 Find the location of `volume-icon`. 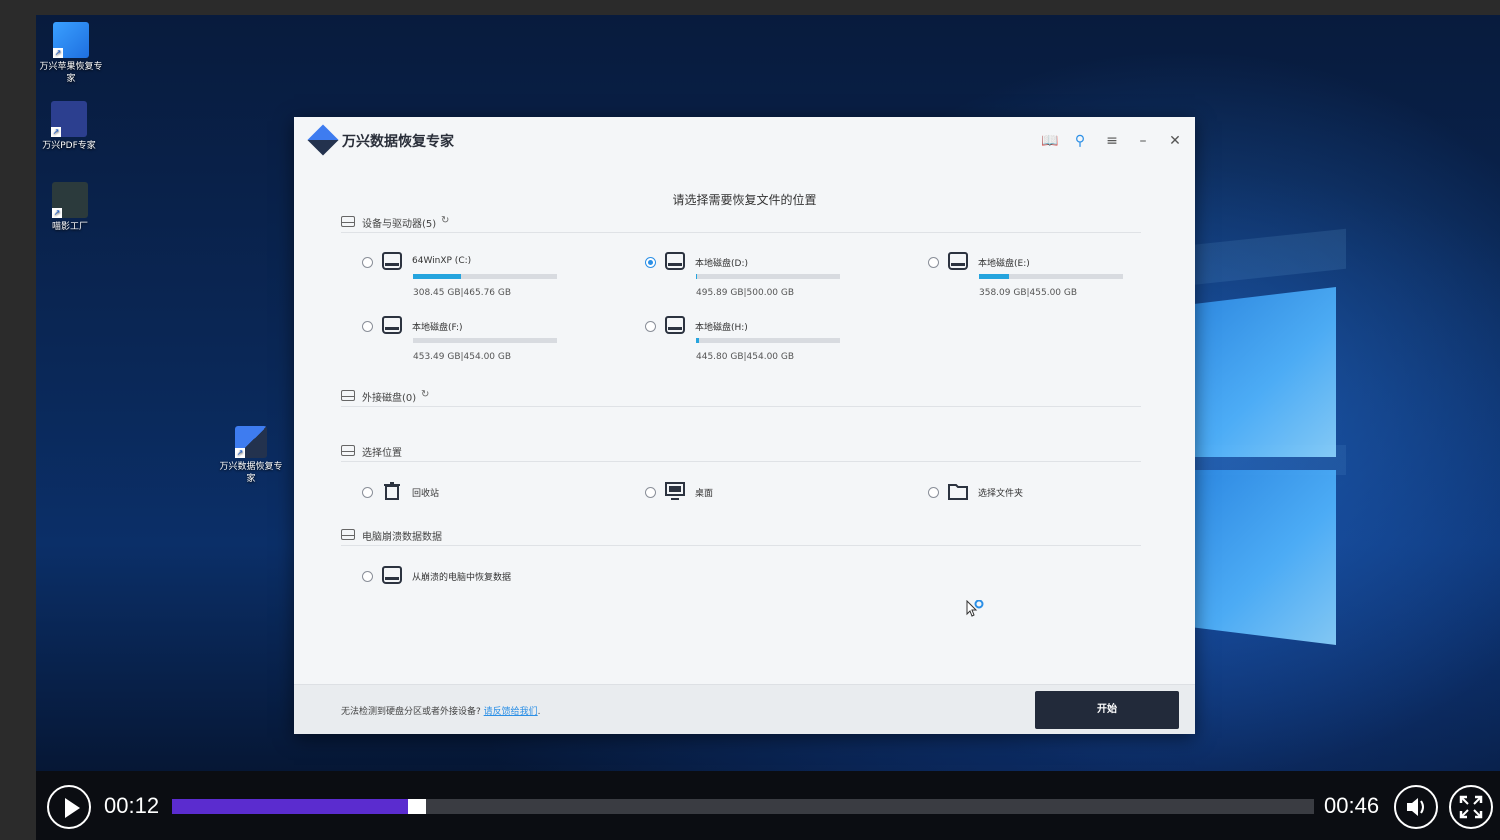

volume-icon is located at coordinates (1416, 807).